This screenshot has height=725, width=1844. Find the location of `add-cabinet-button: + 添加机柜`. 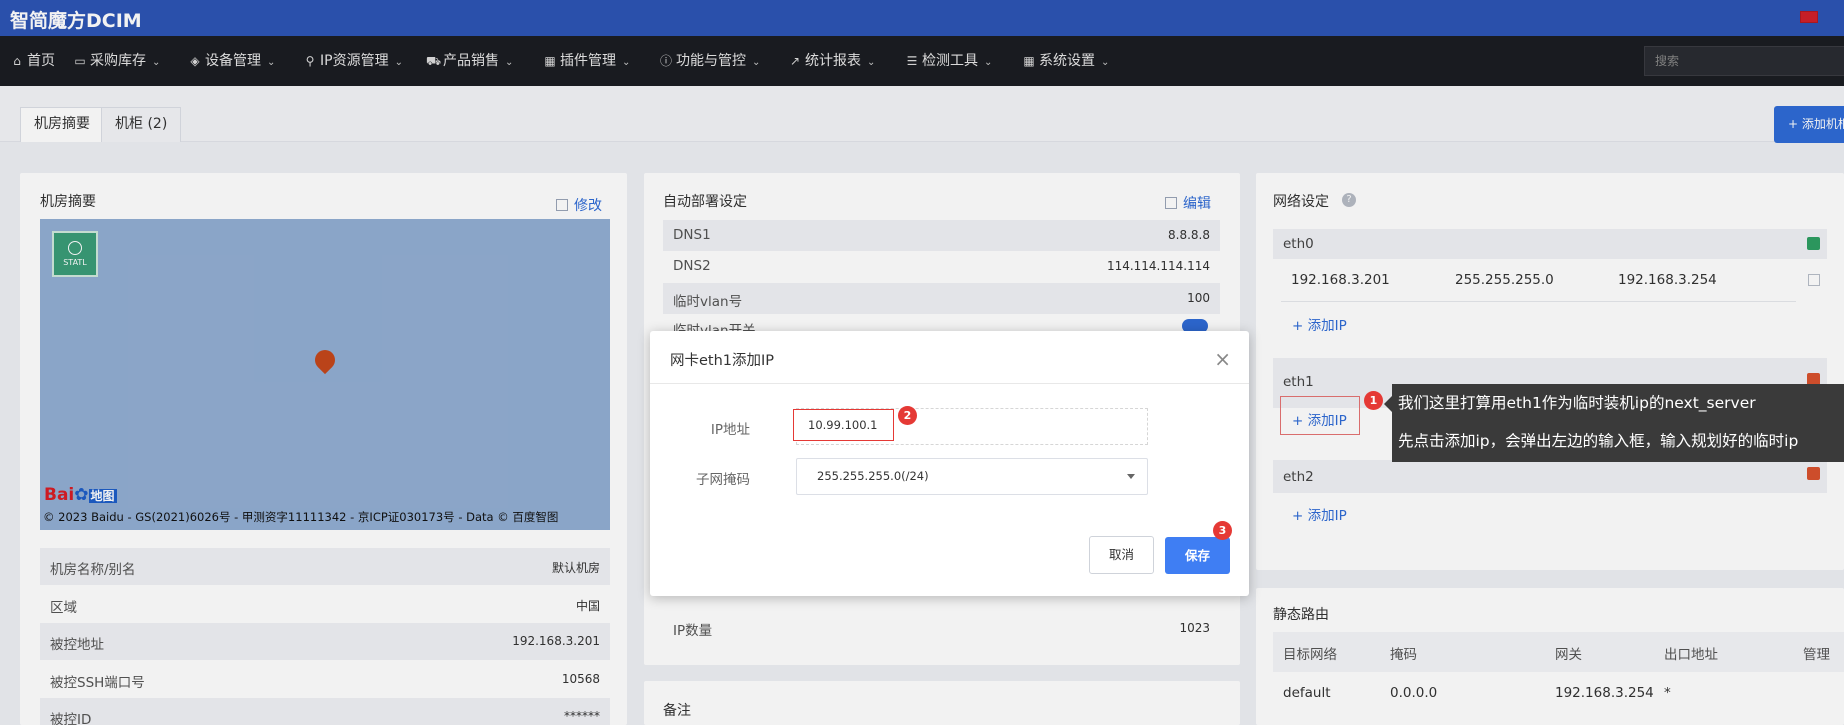

add-cabinet-button: + 添加机柜 is located at coordinates (1809, 124).